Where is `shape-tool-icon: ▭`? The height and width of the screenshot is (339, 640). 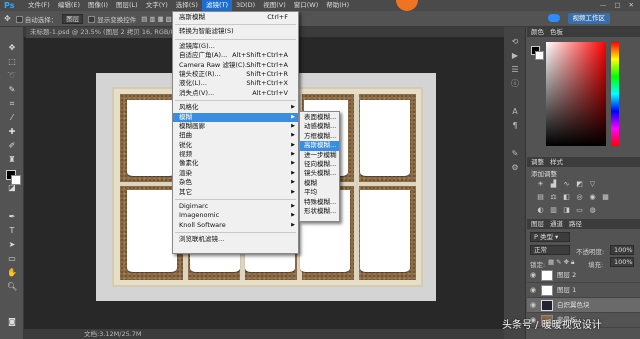 shape-tool-icon: ▭ is located at coordinates (12, 259).